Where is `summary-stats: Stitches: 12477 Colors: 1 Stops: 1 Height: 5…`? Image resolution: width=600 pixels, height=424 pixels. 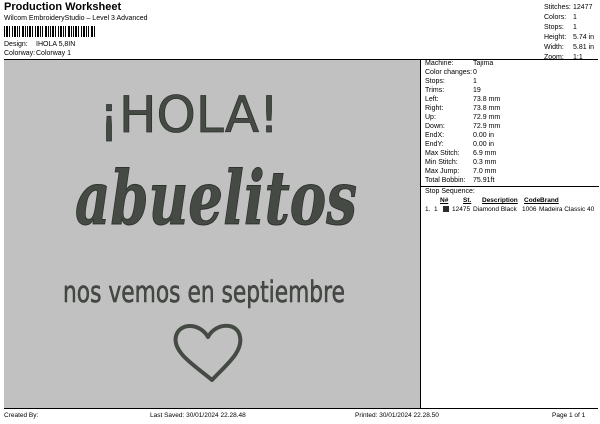
summary-stats: Stitches: 12477 Colors: 1 Stops: 1 Height: 5… is located at coordinates (571, 33).